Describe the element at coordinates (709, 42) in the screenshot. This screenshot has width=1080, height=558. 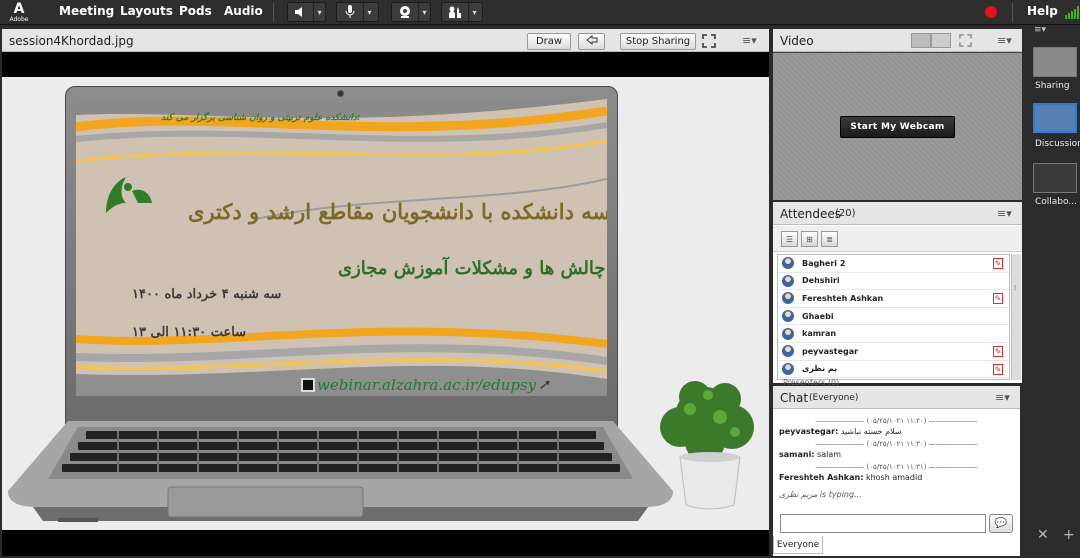
I see `fullscreen-icon` at that location.